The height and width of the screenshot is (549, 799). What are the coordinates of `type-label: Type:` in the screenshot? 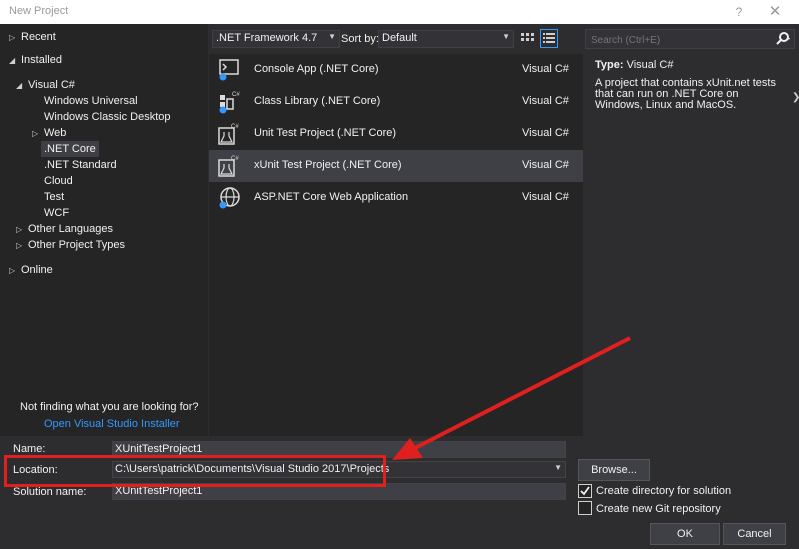 It's located at (609, 65).